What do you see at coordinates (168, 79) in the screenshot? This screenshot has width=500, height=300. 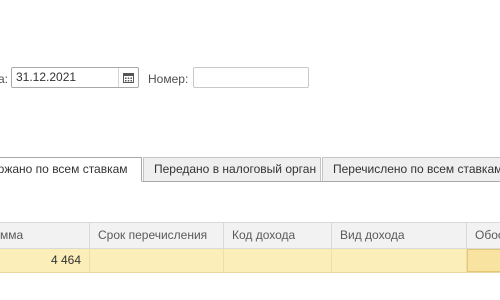 I see `number-label: Номер:` at bounding box center [168, 79].